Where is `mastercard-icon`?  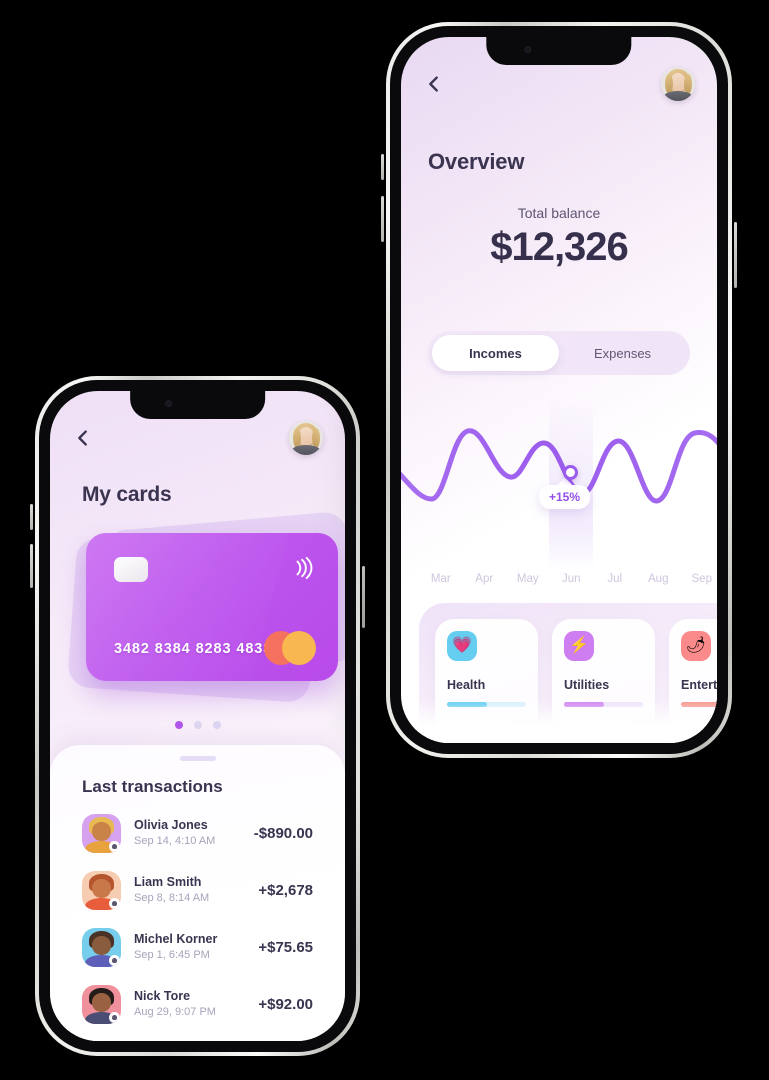
mastercard-icon is located at coordinates (290, 648).